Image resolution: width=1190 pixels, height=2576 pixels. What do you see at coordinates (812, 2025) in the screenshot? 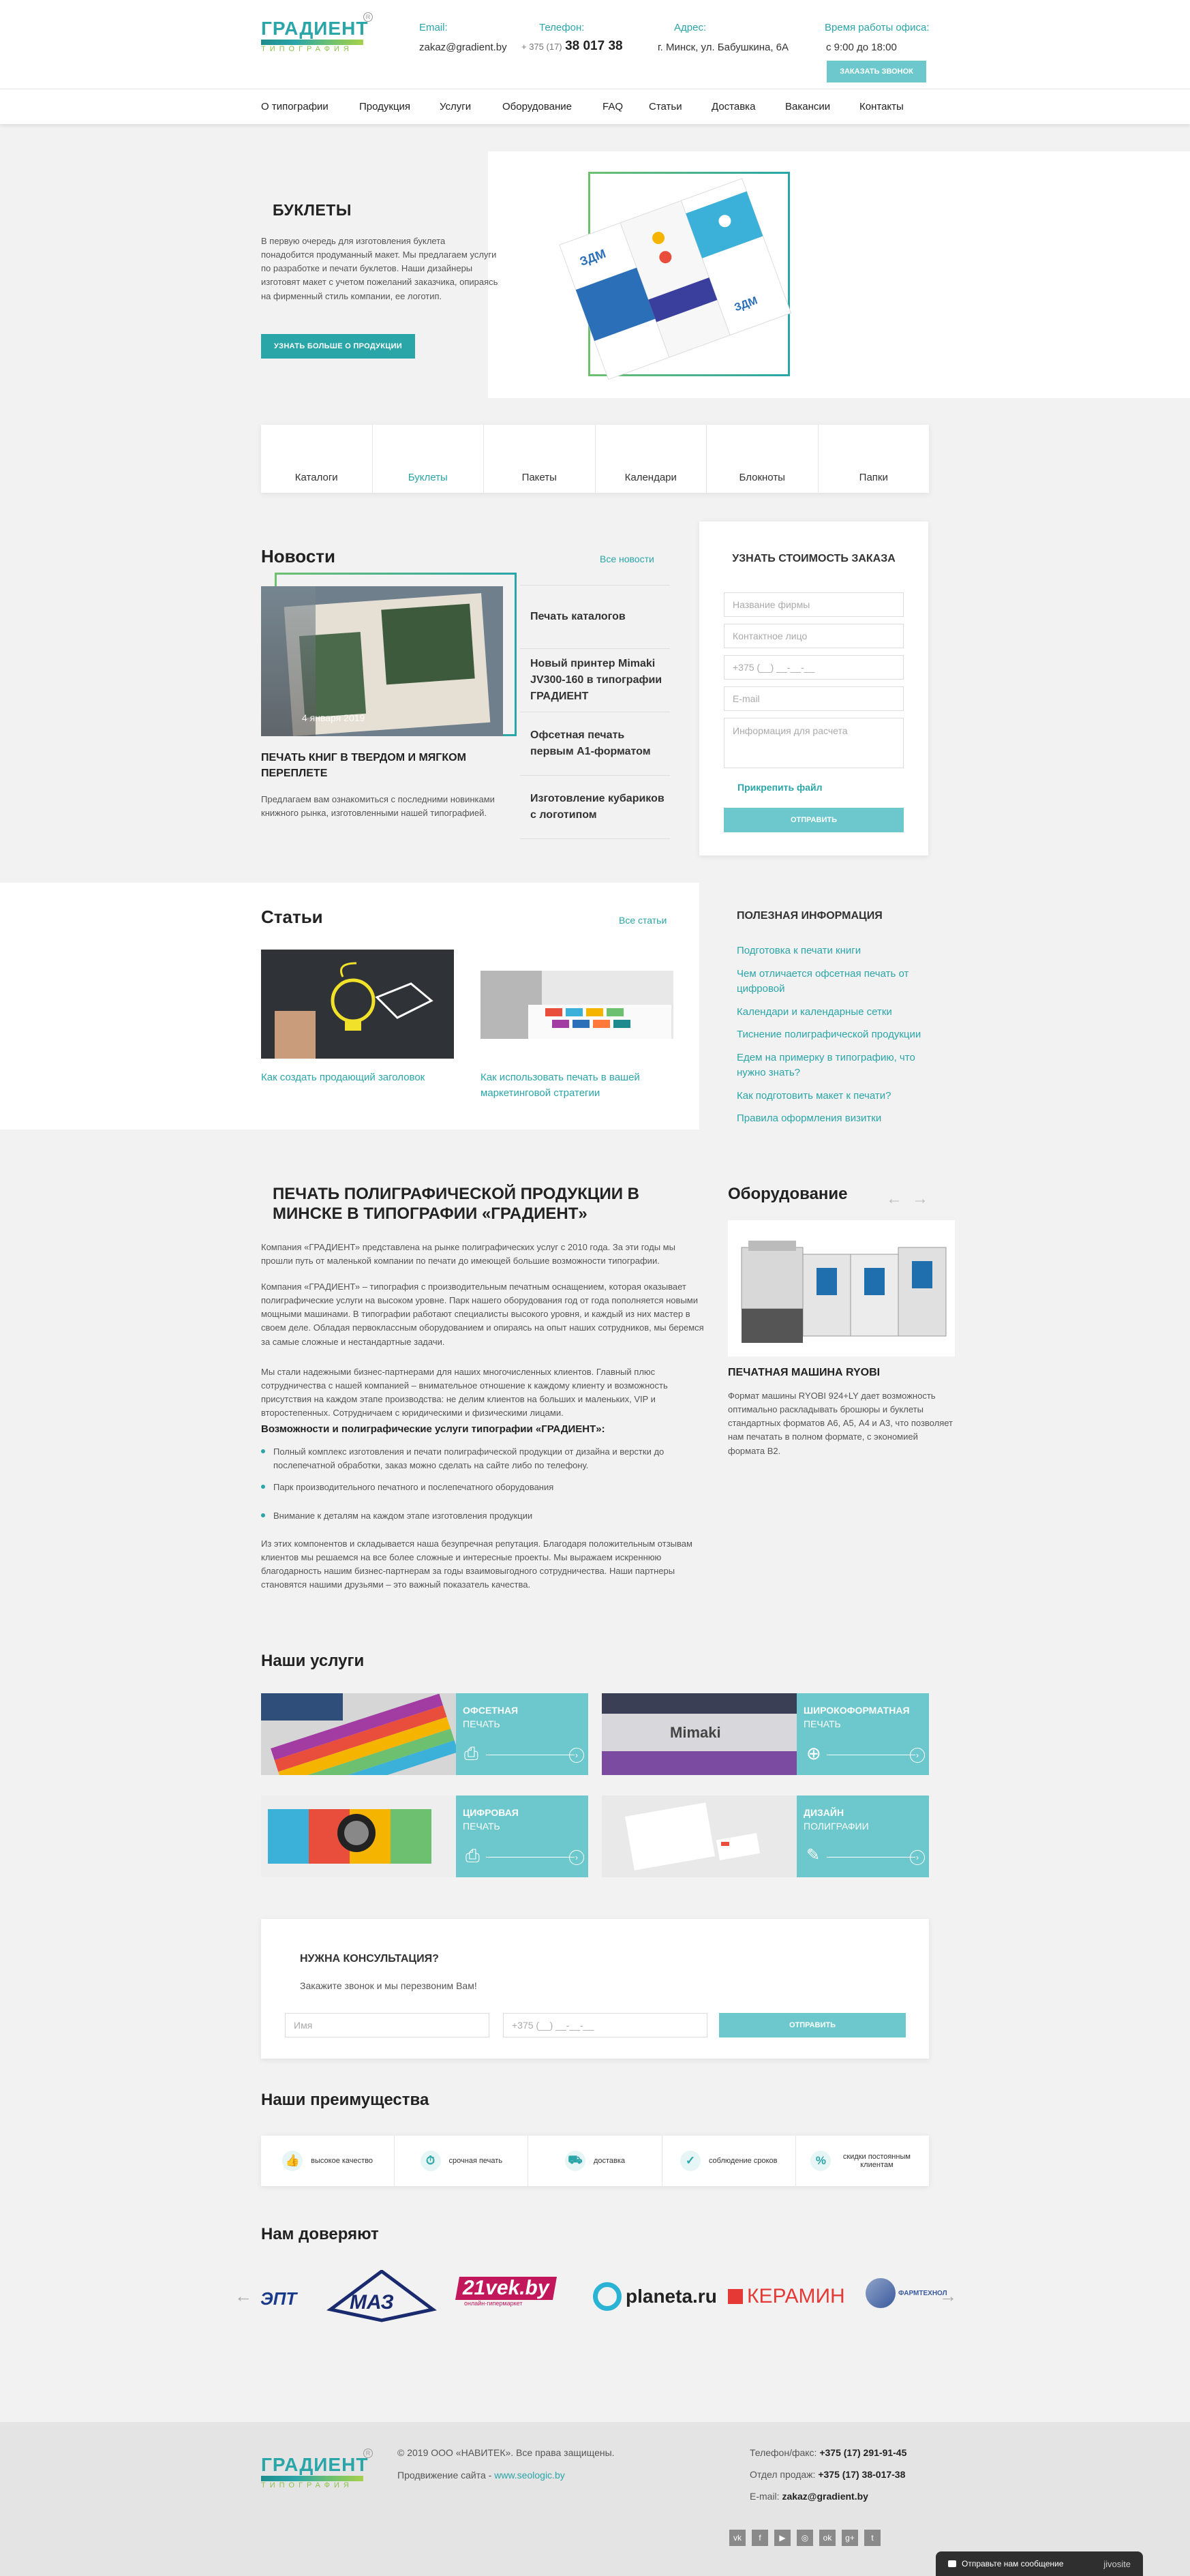
I see `consult-submit-button: ОТПРАВИТЬ` at bounding box center [812, 2025].